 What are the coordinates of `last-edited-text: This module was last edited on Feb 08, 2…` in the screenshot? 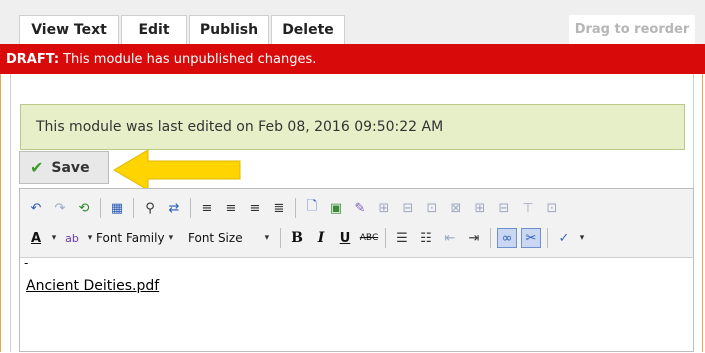 It's located at (240, 127).